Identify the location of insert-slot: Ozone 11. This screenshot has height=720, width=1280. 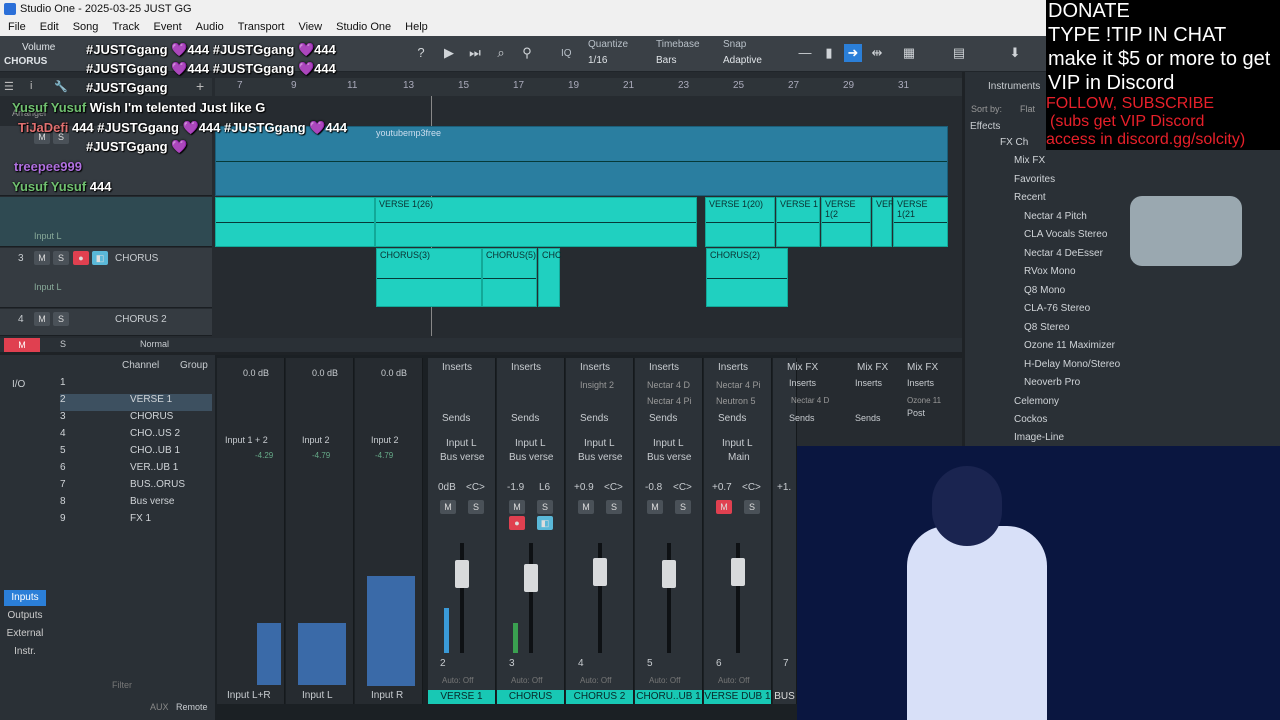
(924, 400).